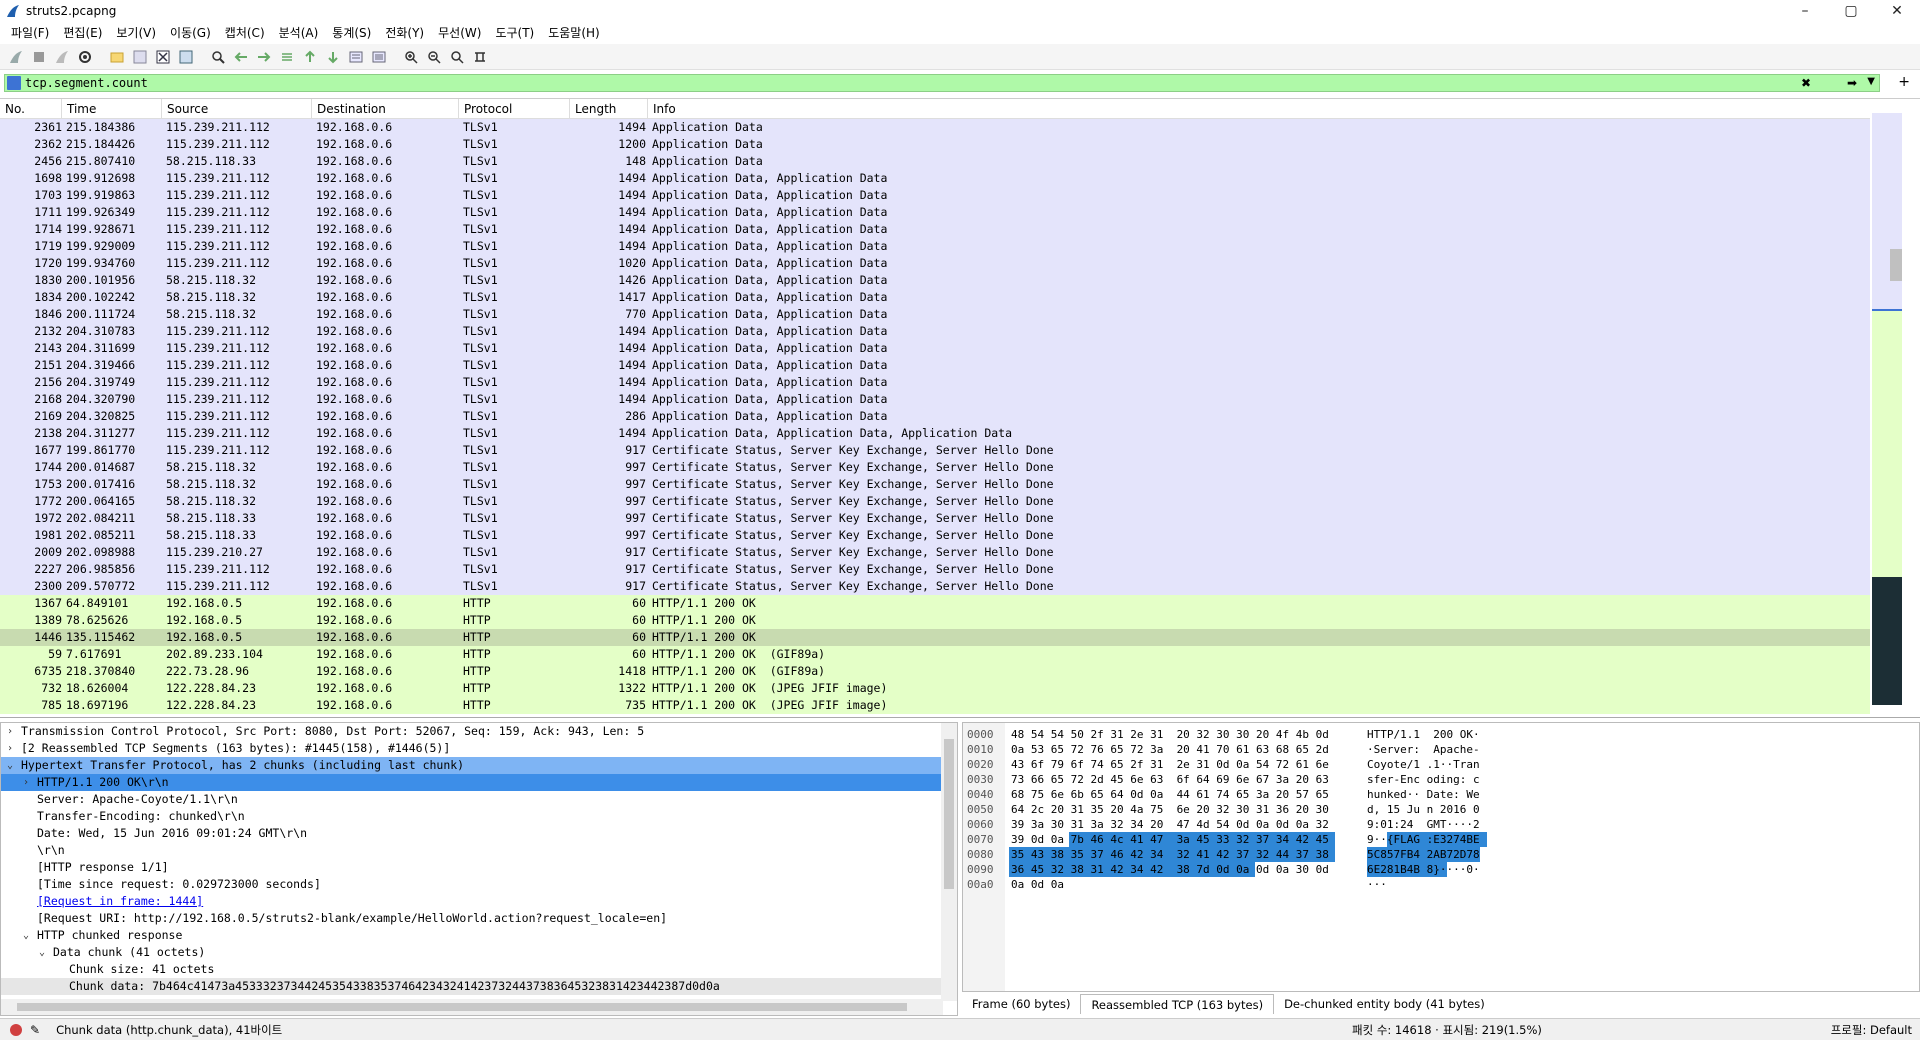 The width and height of the screenshot is (1920, 1040). I want to click on ascii-line: hunked·· Date: We, so click(1423, 794).